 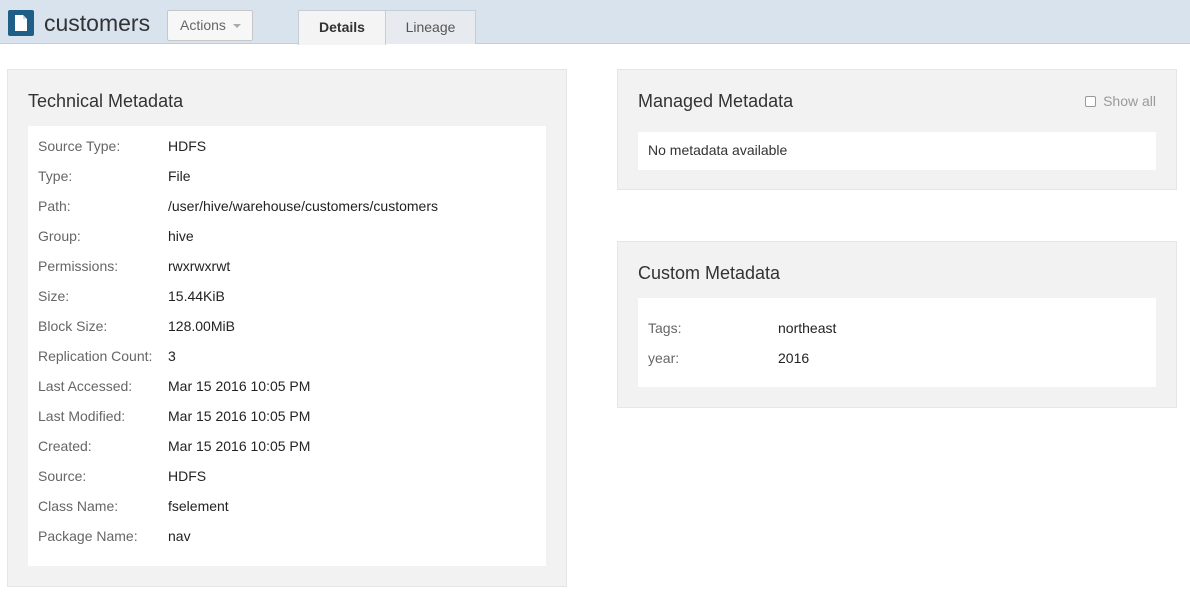 What do you see at coordinates (82, 416) in the screenshot?
I see `metadata-label: Last Modified:` at bounding box center [82, 416].